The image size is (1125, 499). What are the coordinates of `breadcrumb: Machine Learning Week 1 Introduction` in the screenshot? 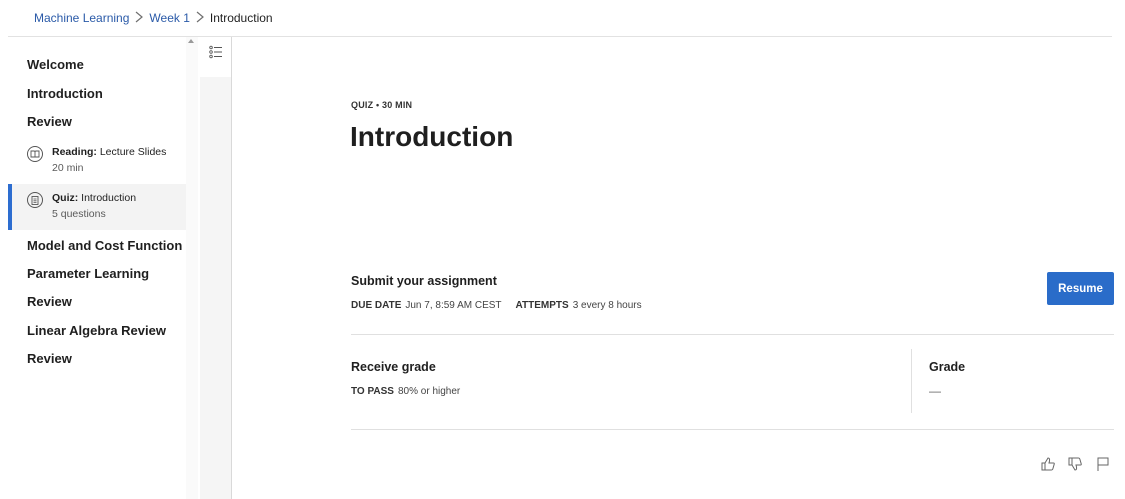 It's located at (153, 18).